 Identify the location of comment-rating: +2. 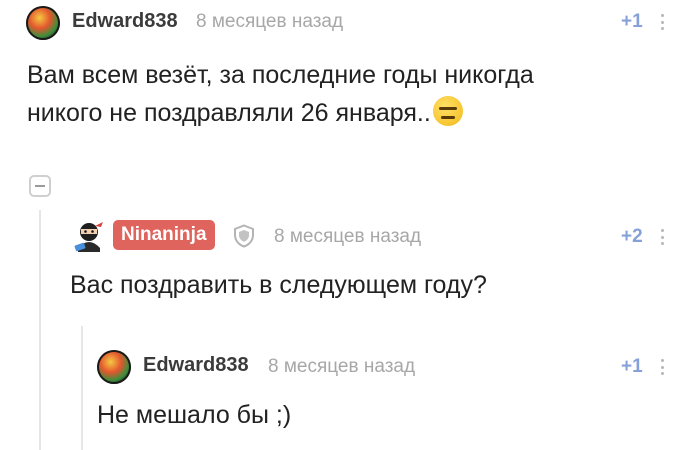
(632, 236).